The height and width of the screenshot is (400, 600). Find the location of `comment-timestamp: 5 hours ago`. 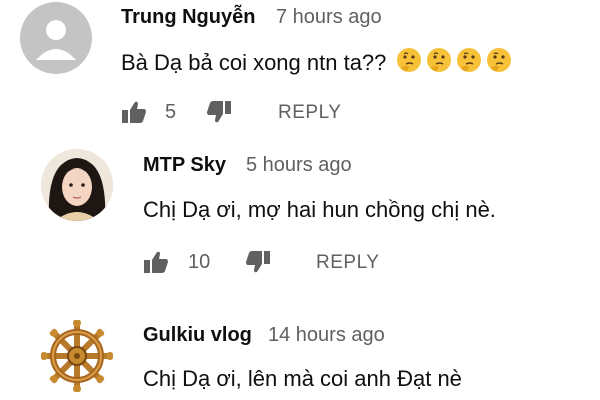

comment-timestamp: 5 hours ago is located at coordinates (299, 165).